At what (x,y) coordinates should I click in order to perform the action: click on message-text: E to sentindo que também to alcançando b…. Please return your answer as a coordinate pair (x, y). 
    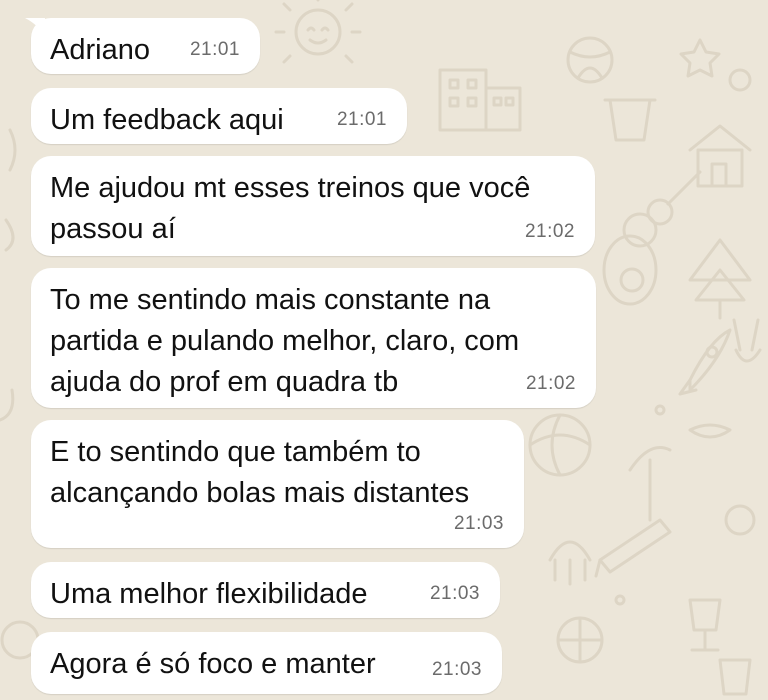
    Looking at the image, I should click on (260, 472).